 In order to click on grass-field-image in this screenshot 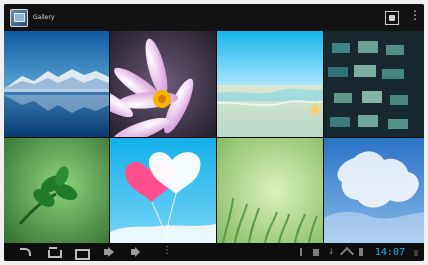, I will do `click(270, 190)`.